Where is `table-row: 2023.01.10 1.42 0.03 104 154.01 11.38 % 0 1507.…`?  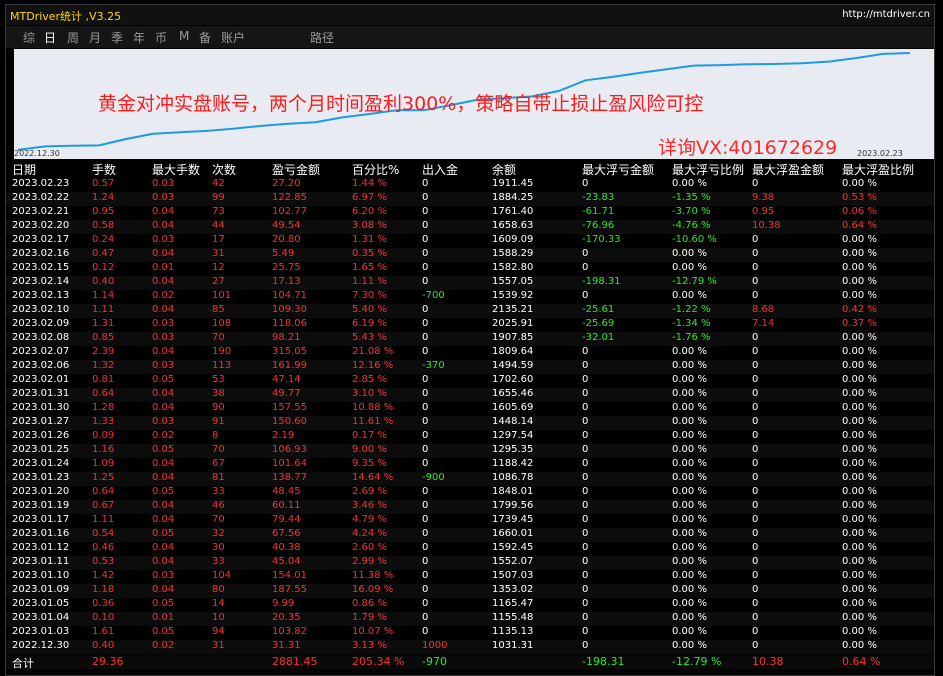 table-row: 2023.01.10 1.42 0.03 104 154.01 11.38 % 0 1507.… is located at coordinates (470, 577).